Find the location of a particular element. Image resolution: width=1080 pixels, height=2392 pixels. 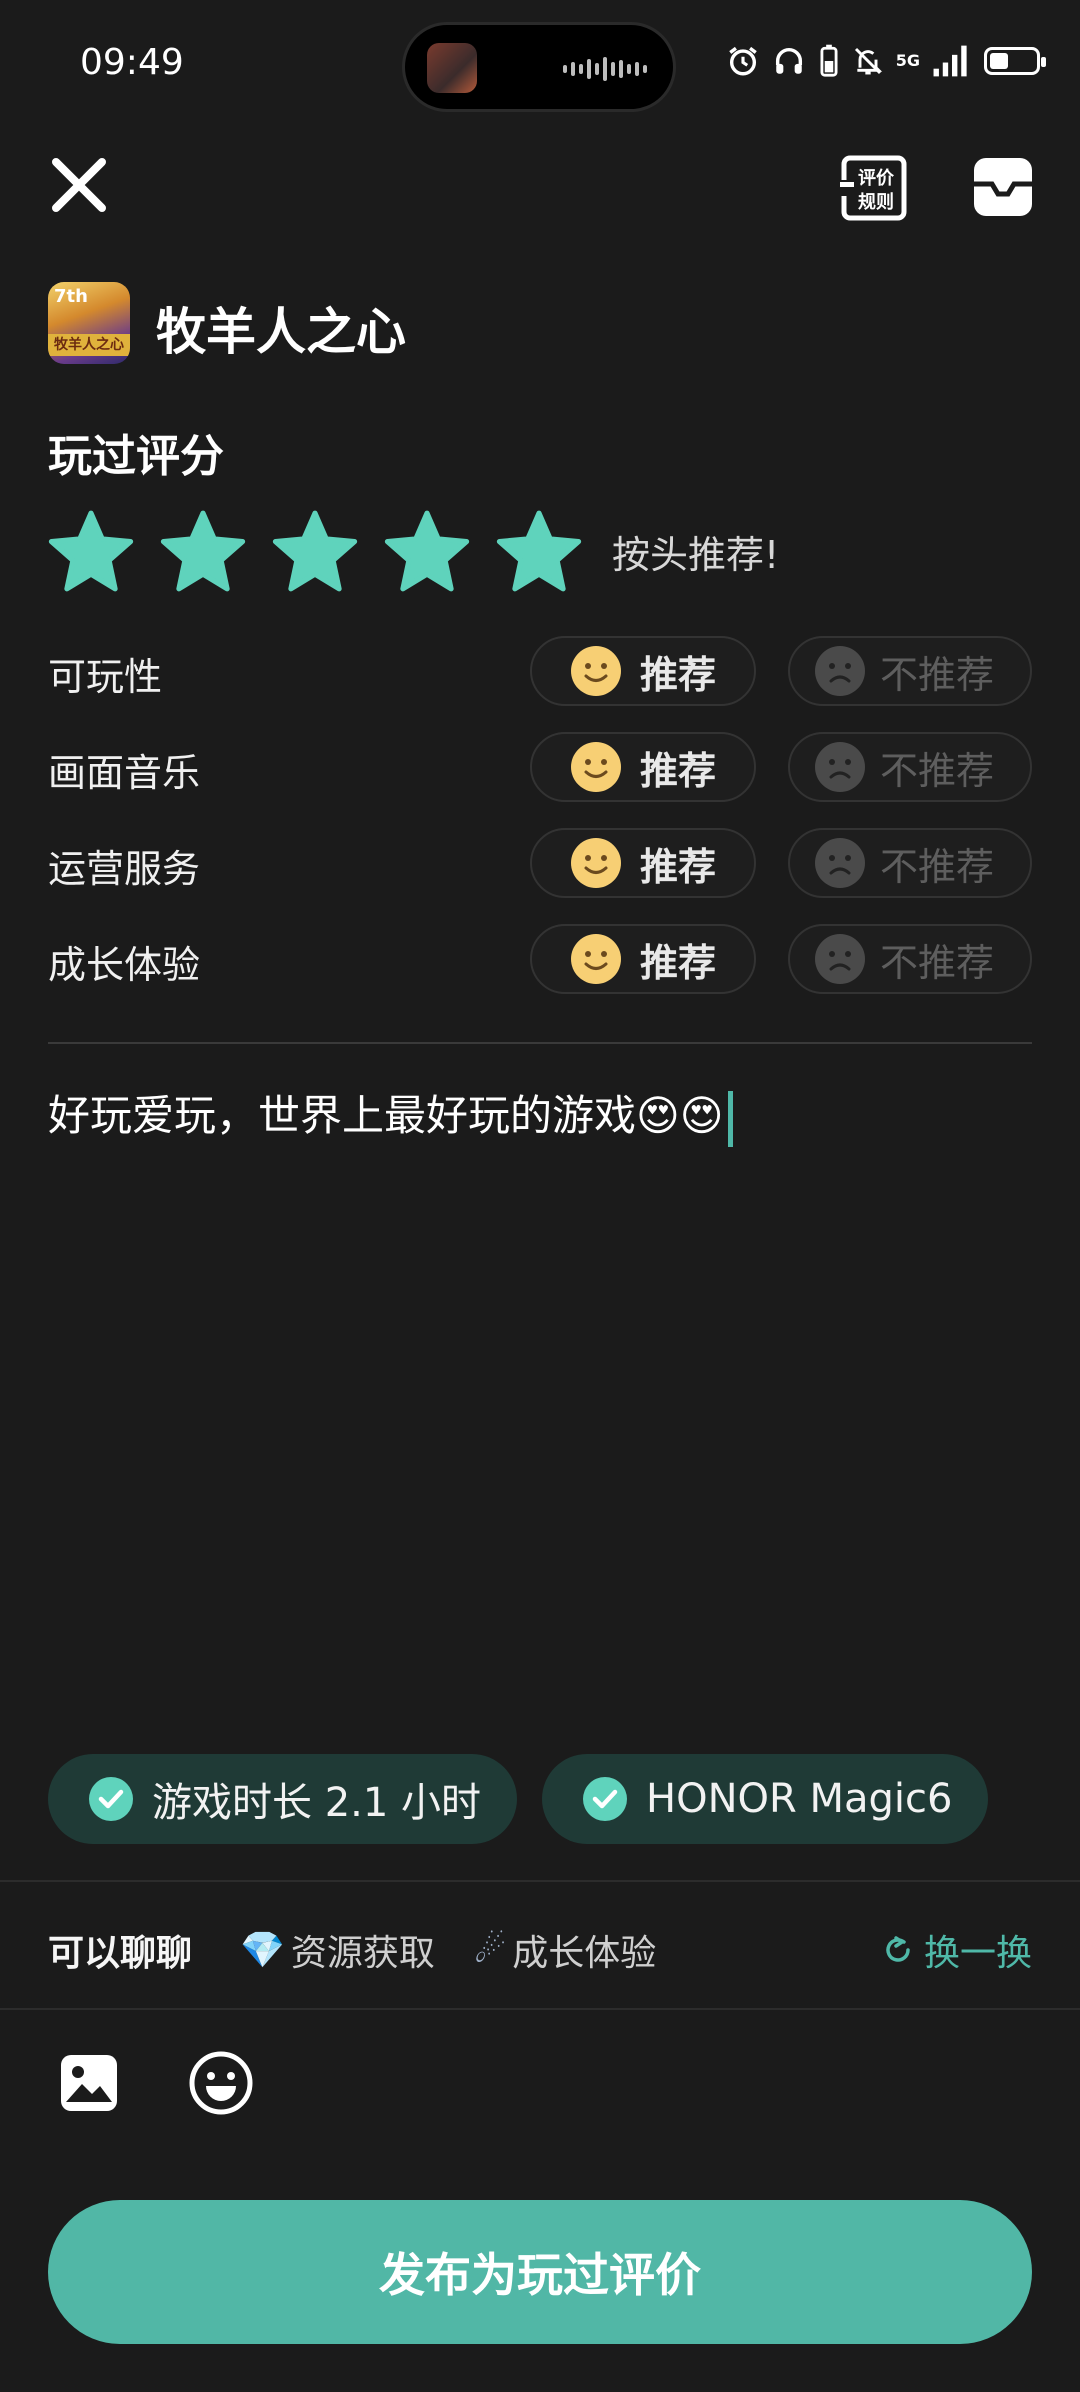

refresh-topics-button: 换一换 is located at coordinates (957, 1950).